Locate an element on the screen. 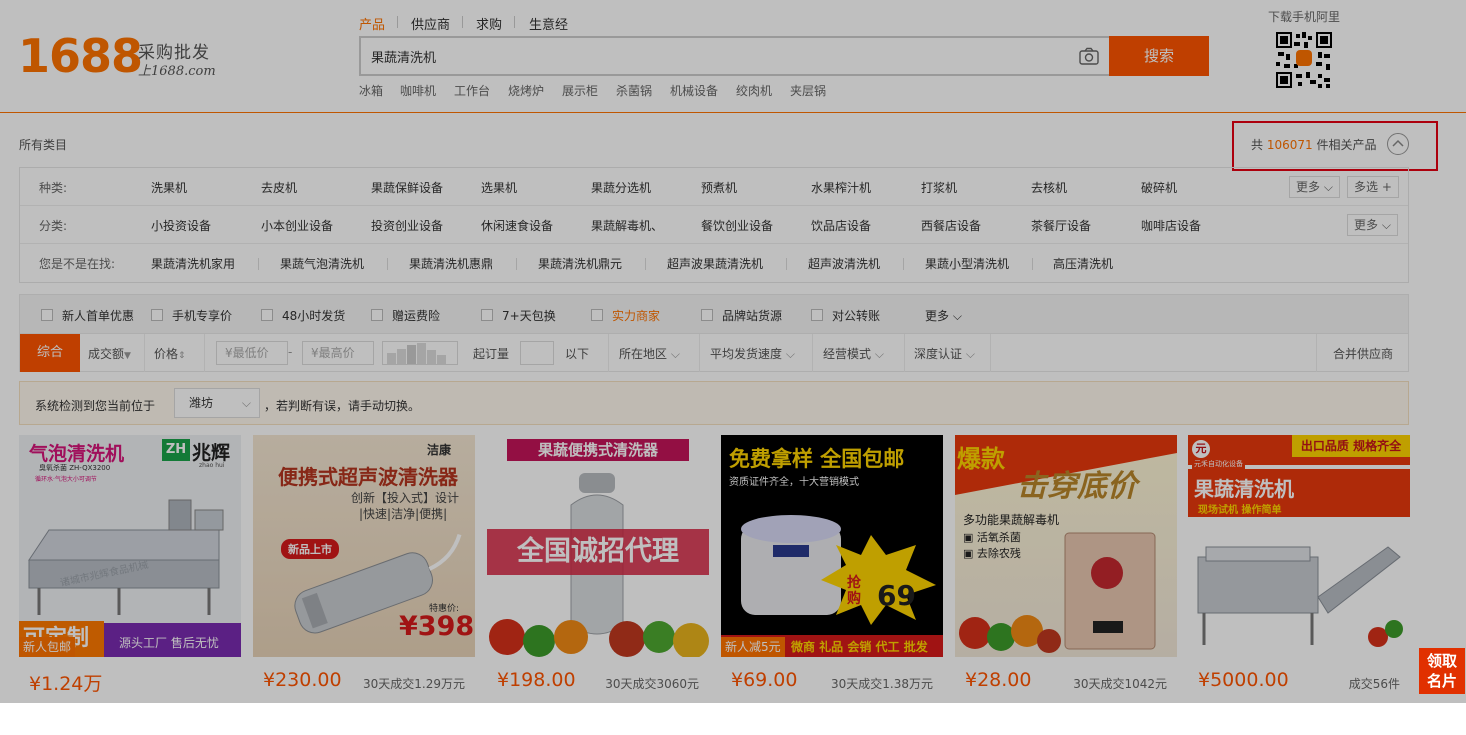 The width and height of the screenshot is (1466, 735). sort-price-label: 价格 is located at coordinates (166, 354).